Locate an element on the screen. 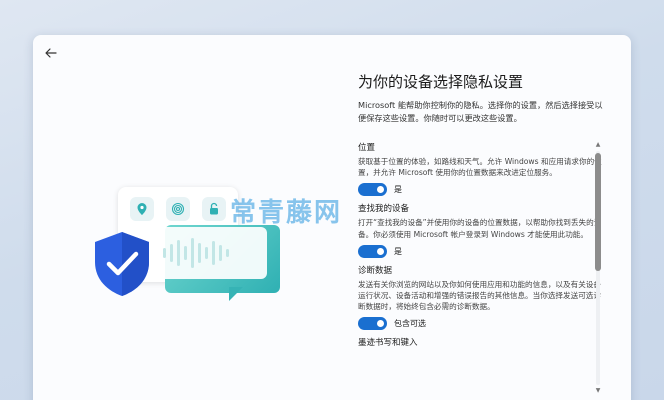  back-arrow-icon is located at coordinates (51, 53).